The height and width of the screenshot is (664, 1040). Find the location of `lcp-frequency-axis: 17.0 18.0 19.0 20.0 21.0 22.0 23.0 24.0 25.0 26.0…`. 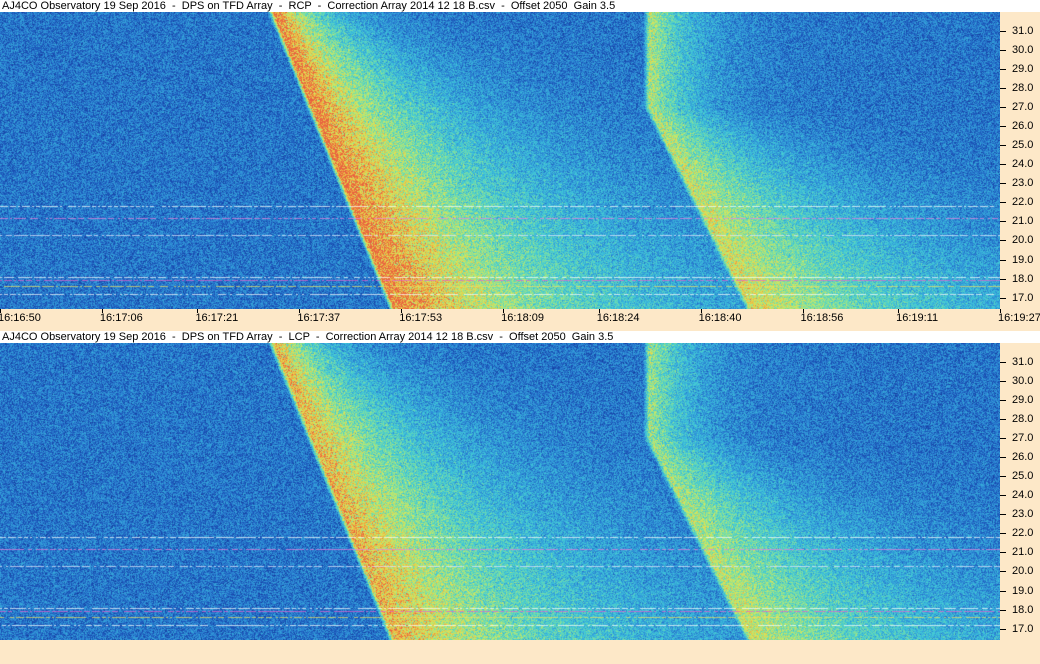

lcp-frequency-axis: 17.0 18.0 19.0 20.0 21.0 22.0 23.0 24.0 25.0 26.0… is located at coordinates (1020, 491).